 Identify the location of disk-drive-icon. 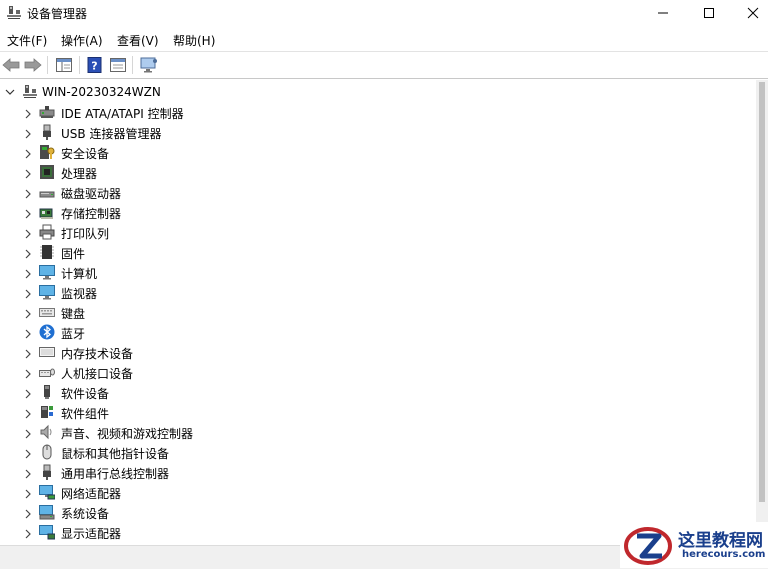
(47, 192).